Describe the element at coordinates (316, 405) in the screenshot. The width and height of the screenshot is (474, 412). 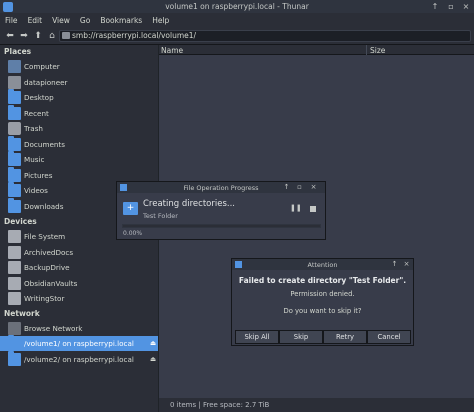
I see `status-bar: 0 items | Free space: 2.7 TiB` at that location.